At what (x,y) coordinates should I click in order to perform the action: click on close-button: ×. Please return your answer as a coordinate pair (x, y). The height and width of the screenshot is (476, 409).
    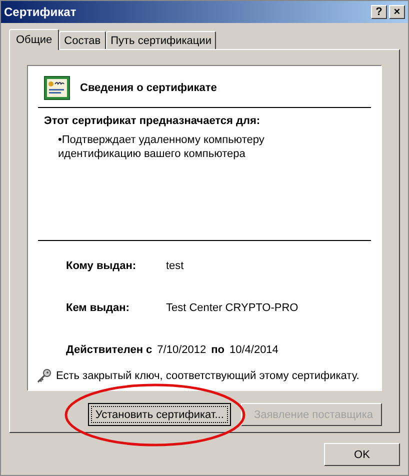
    Looking at the image, I should click on (397, 12).